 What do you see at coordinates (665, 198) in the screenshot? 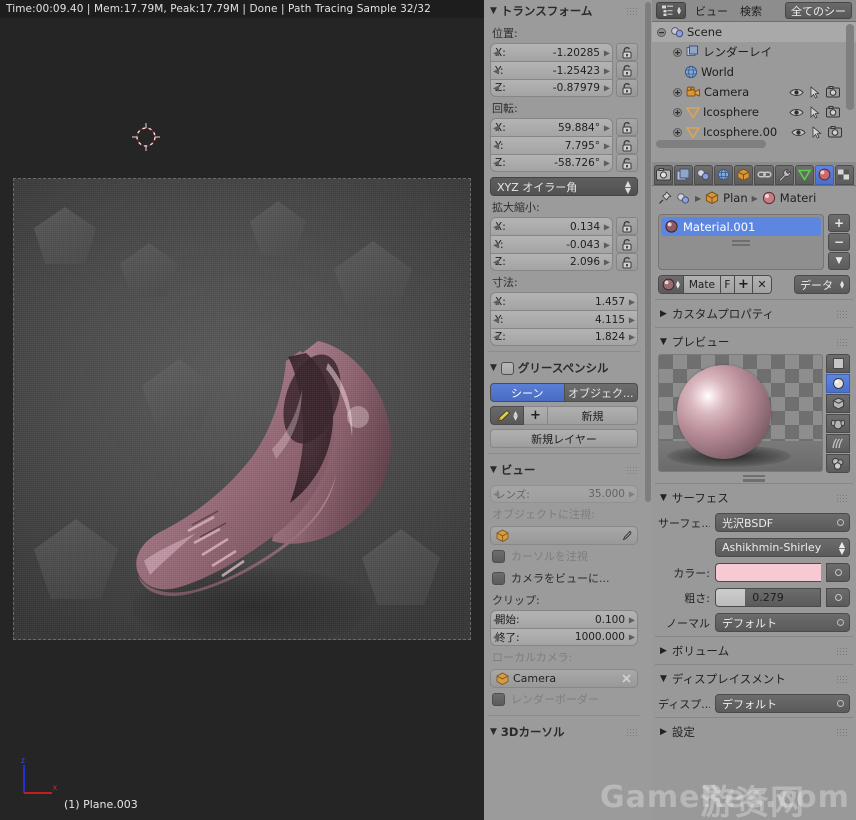
I see `pin-icon` at bounding box center [665, 198].